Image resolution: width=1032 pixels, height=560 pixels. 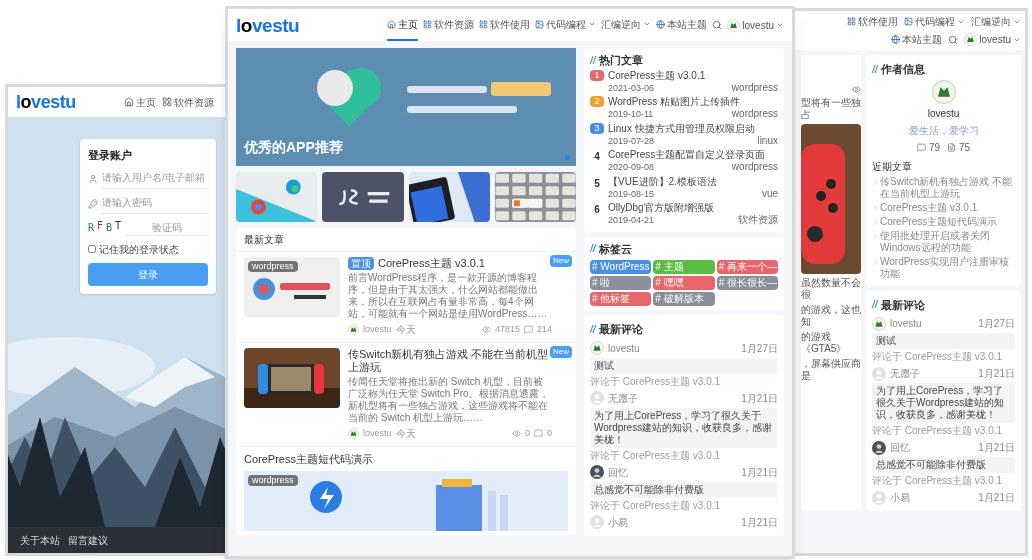 I want to click on excerpt-fragment: 型将有一些独占, so click(x=831, y=109).